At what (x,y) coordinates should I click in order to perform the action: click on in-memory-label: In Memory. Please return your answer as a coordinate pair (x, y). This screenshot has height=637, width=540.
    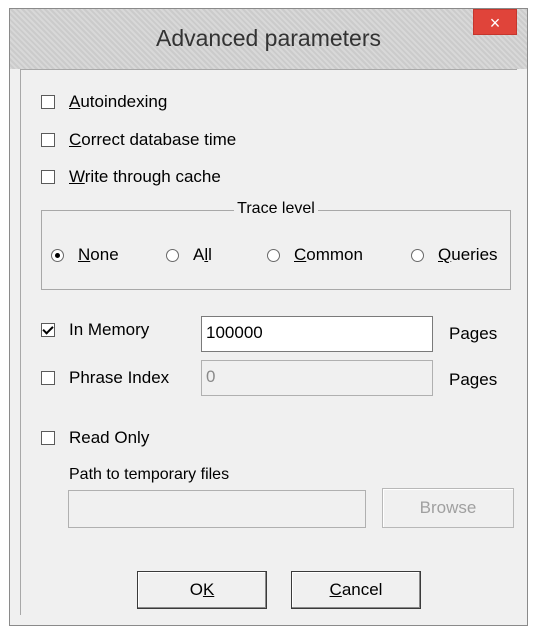
    Looking at the image, I should click on (109, 329).